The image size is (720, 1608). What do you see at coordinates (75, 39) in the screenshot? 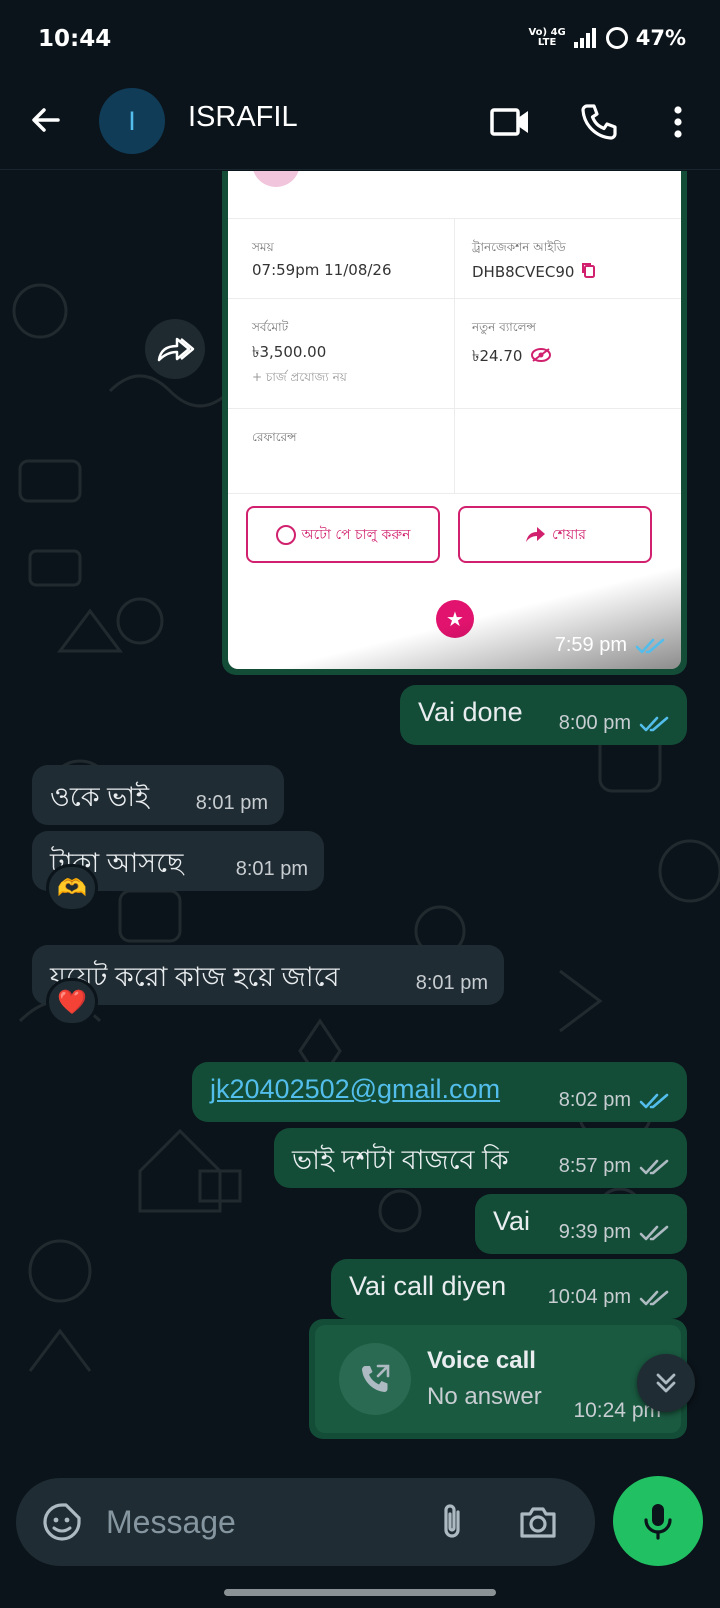
I see `status-time: 10:44` at bounding box center [75, 39].